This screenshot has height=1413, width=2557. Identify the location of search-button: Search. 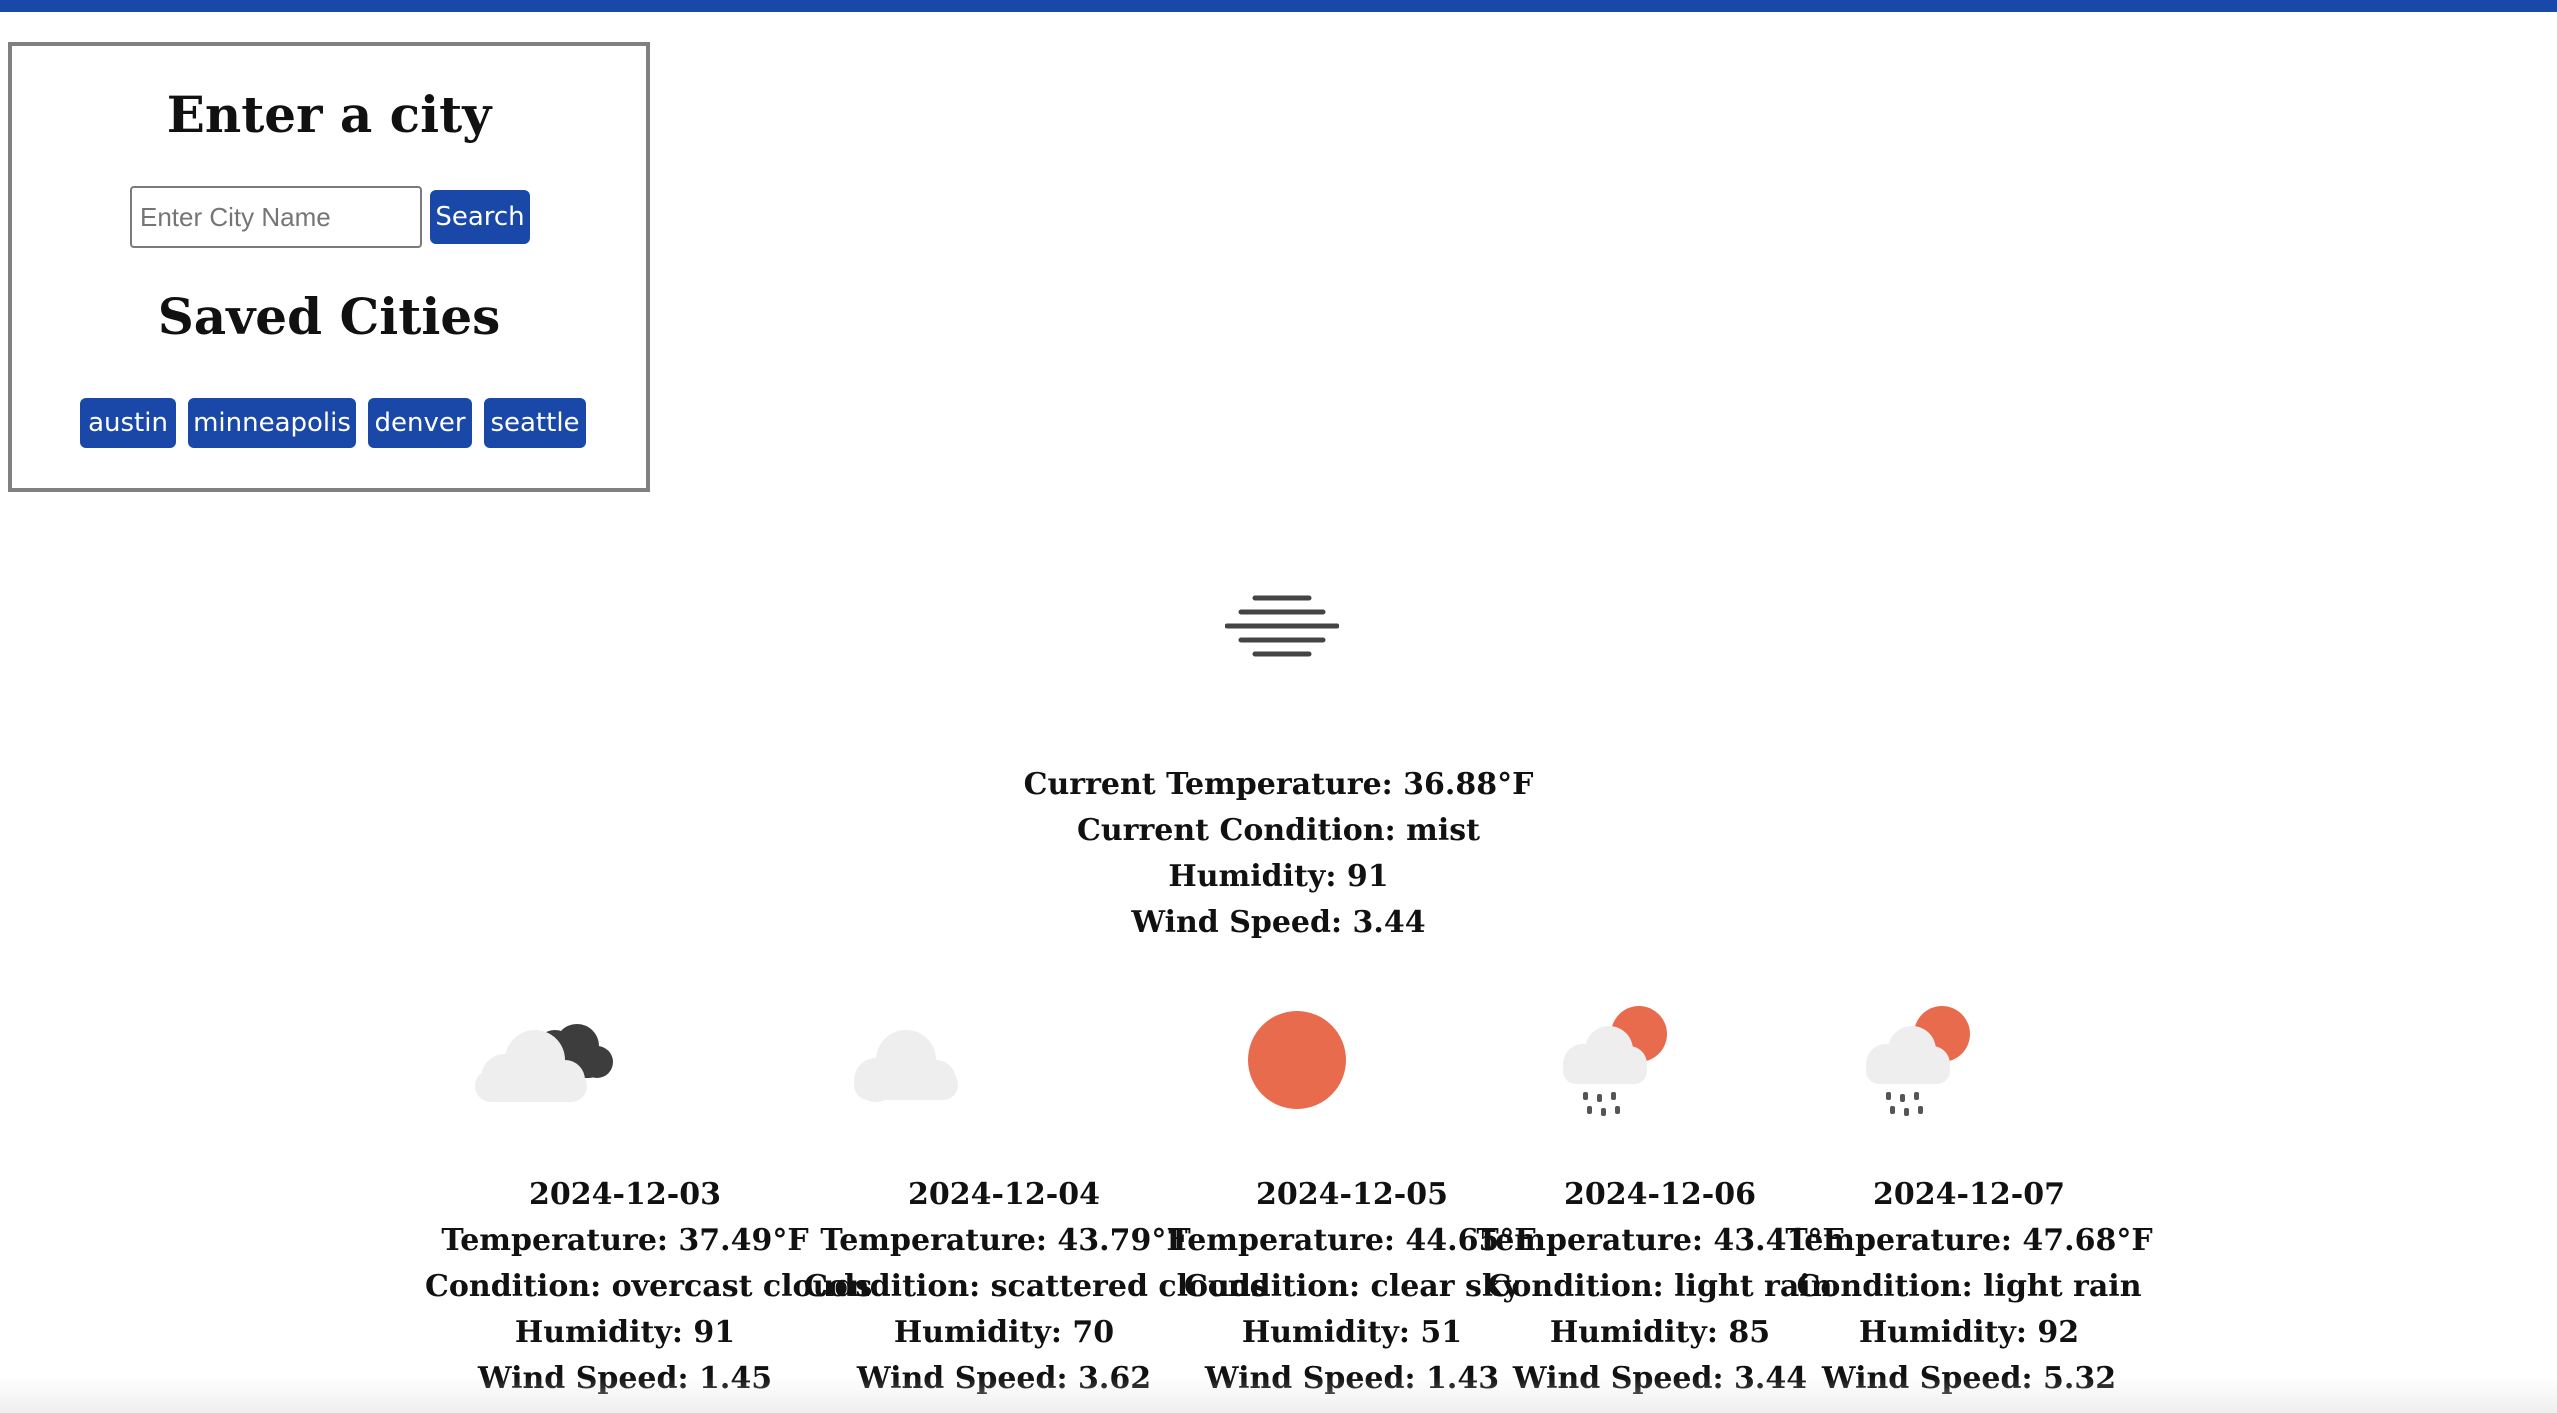
(480, 217).